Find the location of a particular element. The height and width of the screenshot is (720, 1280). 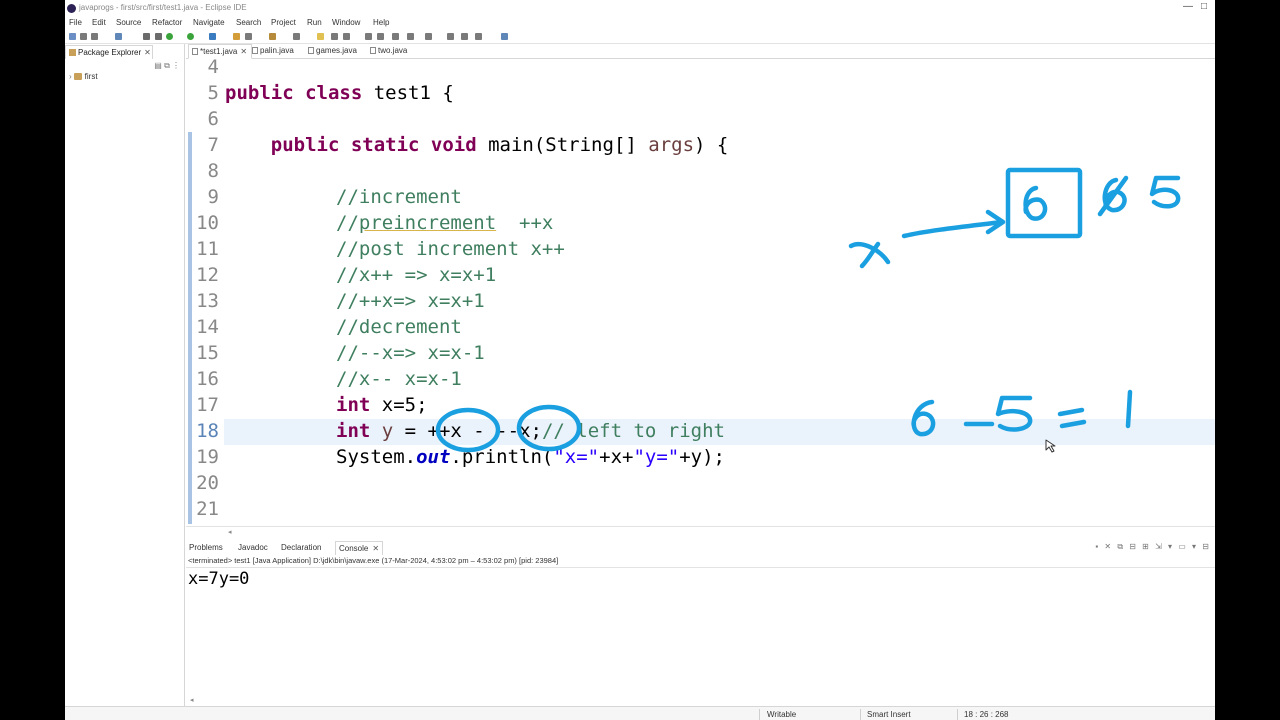

line-number: 9 is located at coordinates (213, 197).